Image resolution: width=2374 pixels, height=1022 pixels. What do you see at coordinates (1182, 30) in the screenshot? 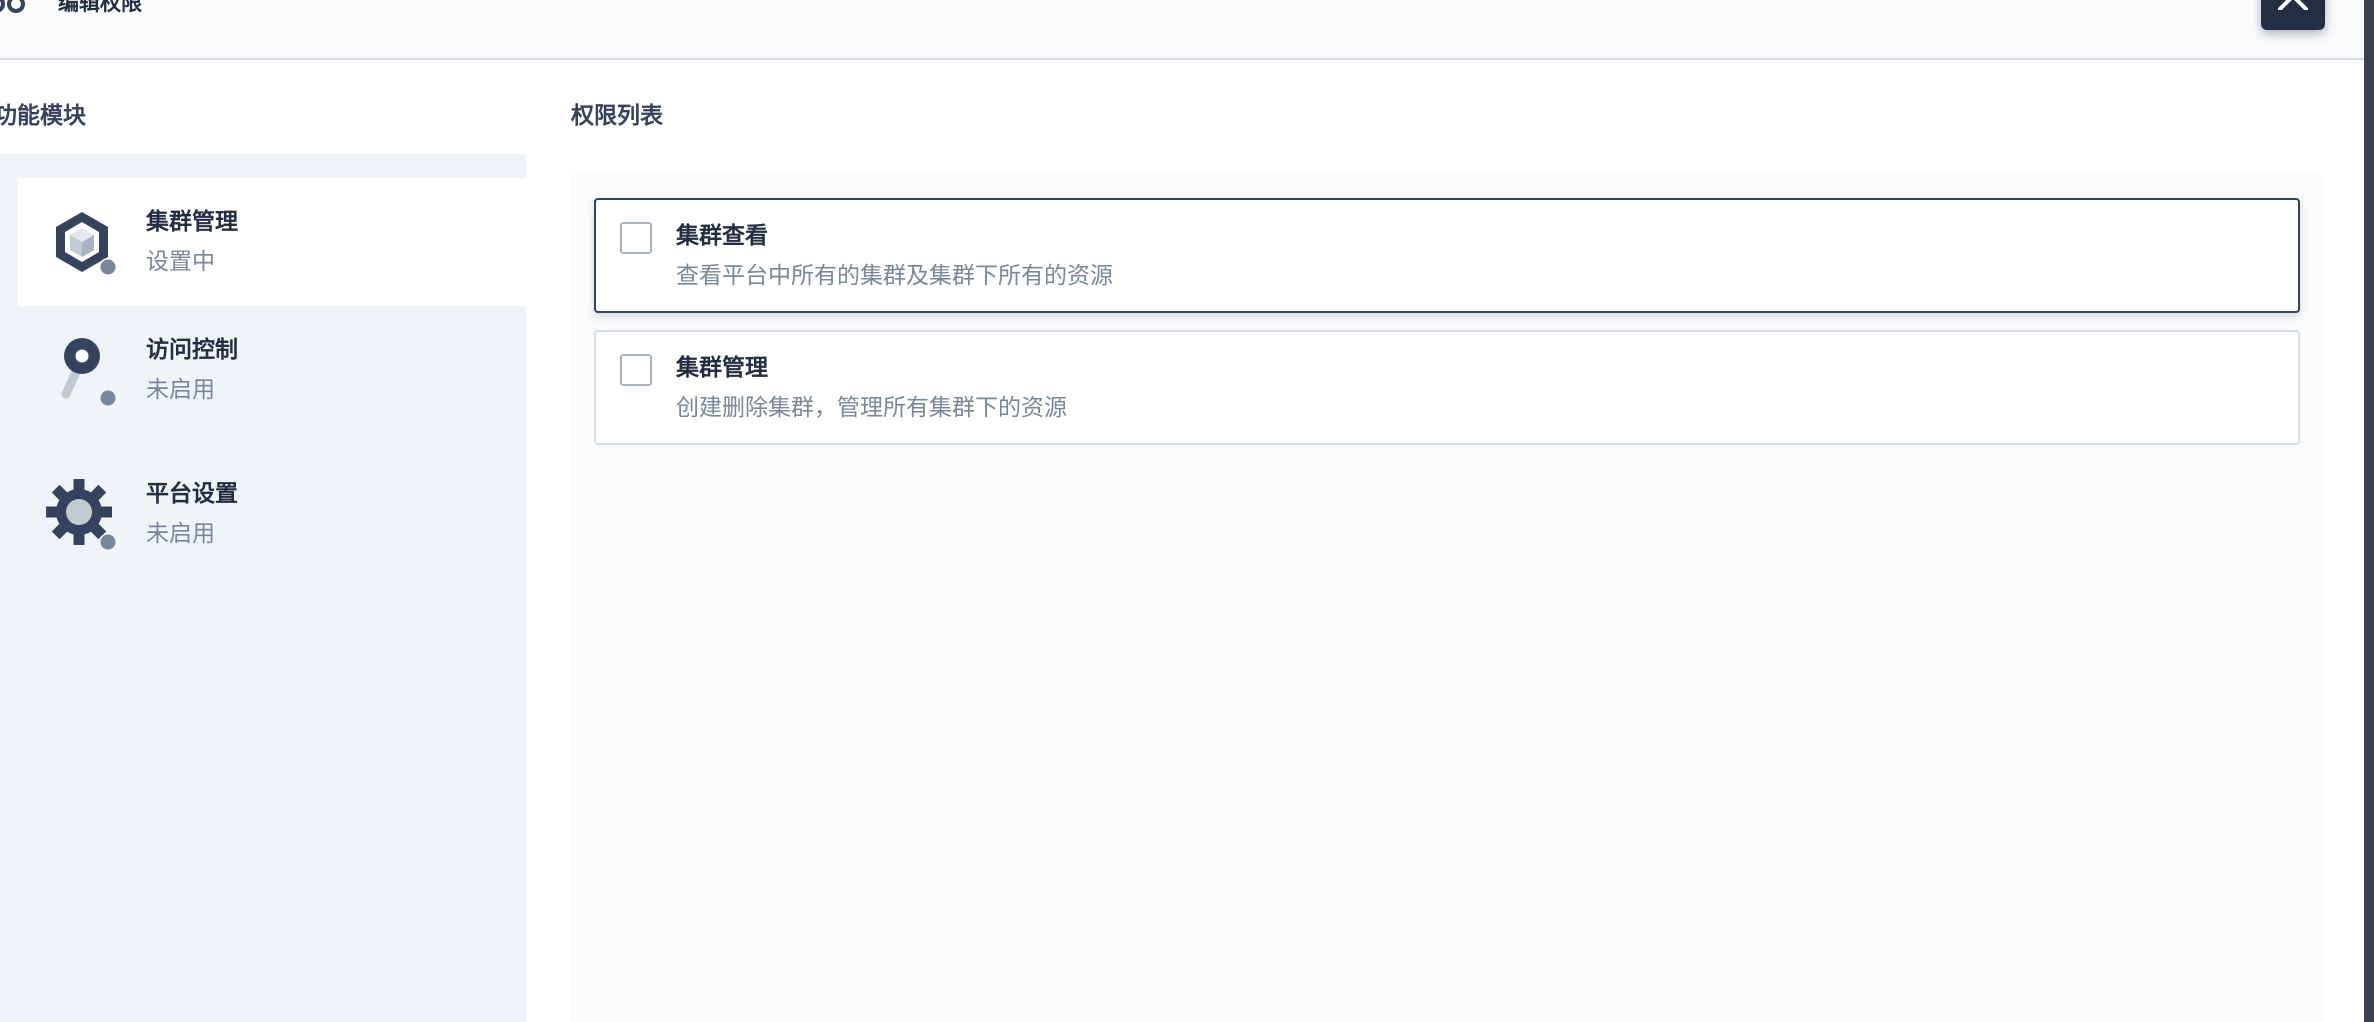
I see `modal-header: 编辑权限` at bounding box center [1182, 30].